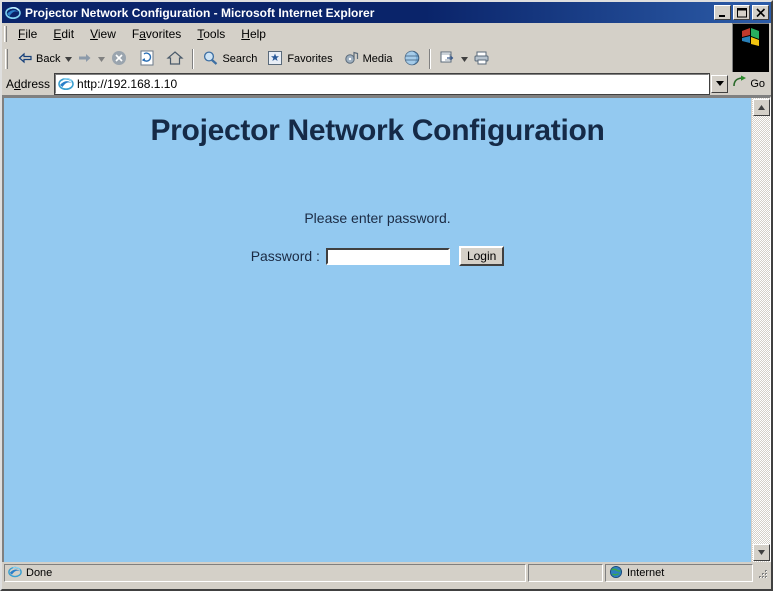 Image resolution: width=773 pixels, height=591 pixels. What do you see at coordinates (15, 573) in the screenshot?
I see `status-ie-icon` at bounding box center [15, 573].